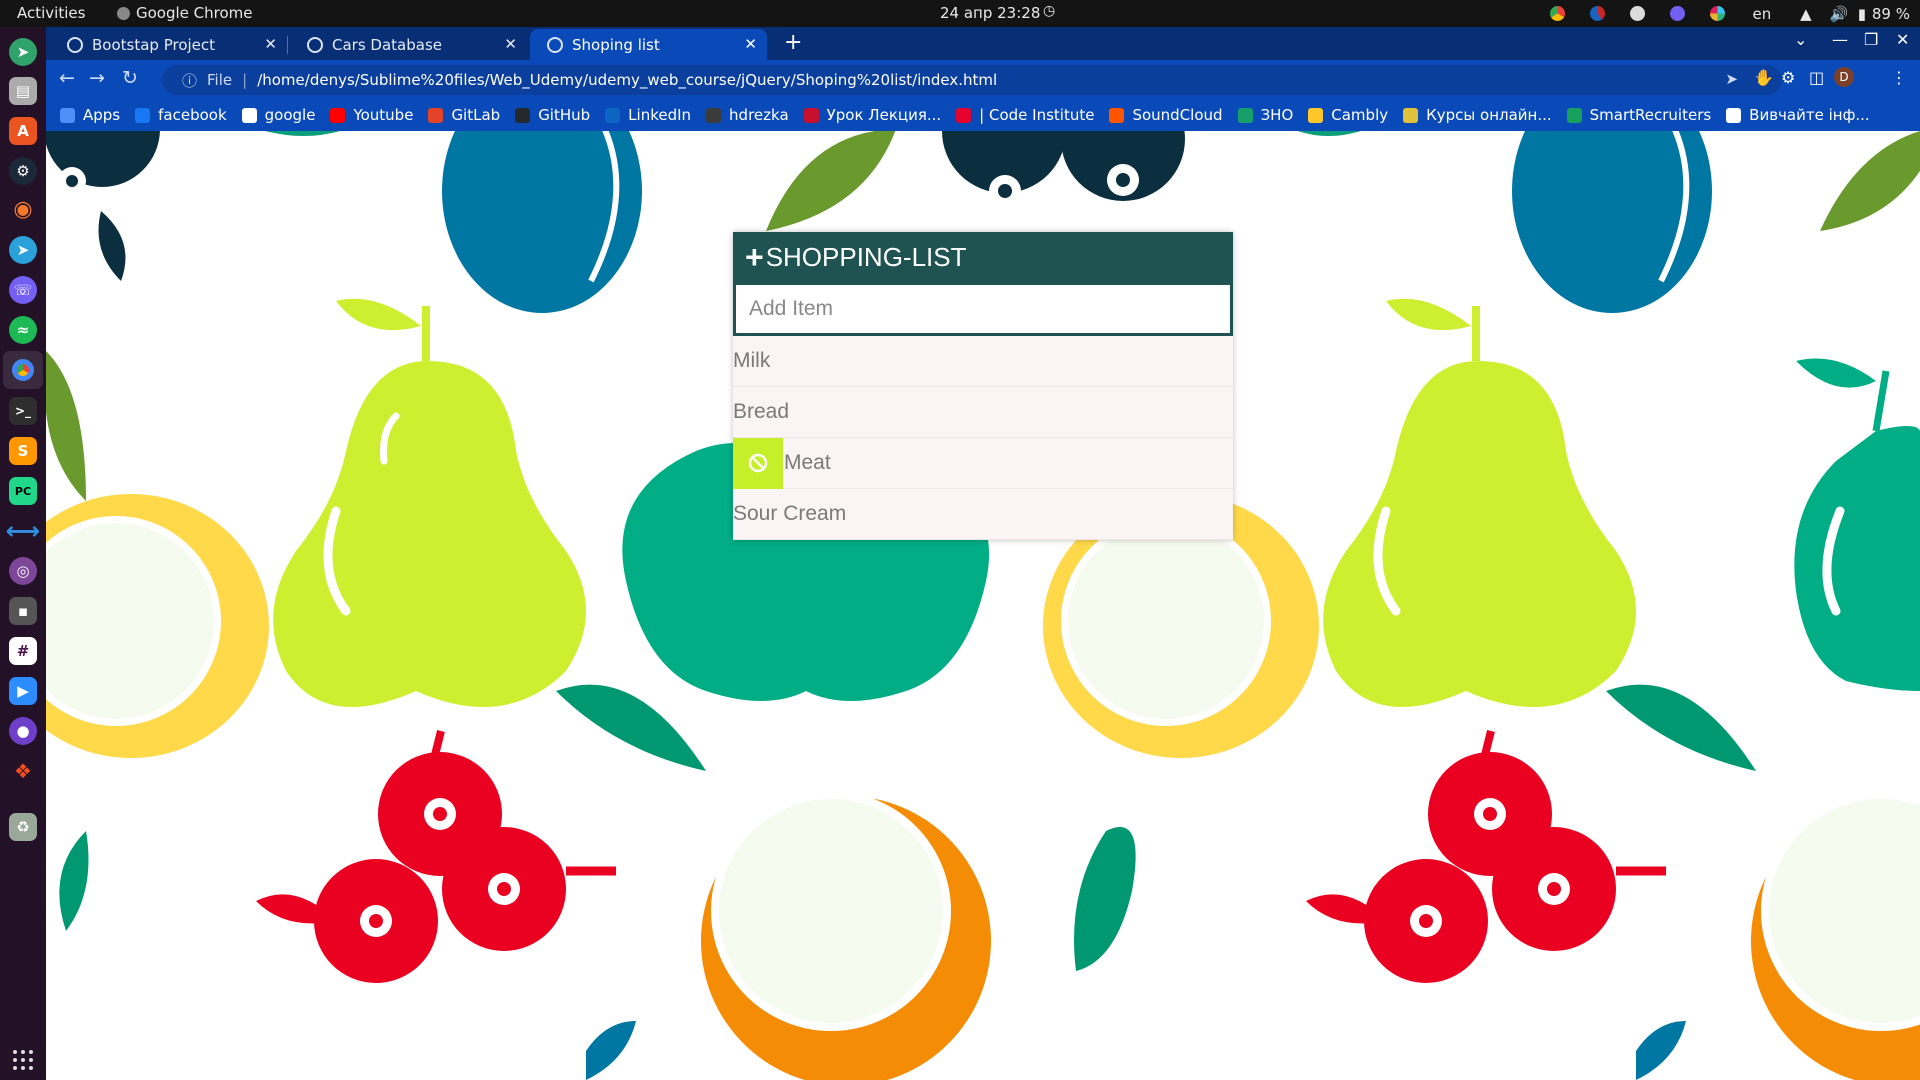 The height and width of the screenshot is (1080, 1920). I want to click on side-panel-icon: ◫, so click(1816, 77).